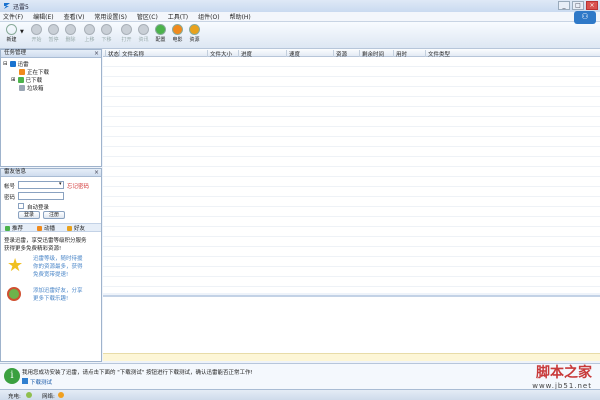 This screenshot has width=600, height=400. Describe the element at coordinates (25, 381) in the screenshot. I see `test-download-icon` at that location.